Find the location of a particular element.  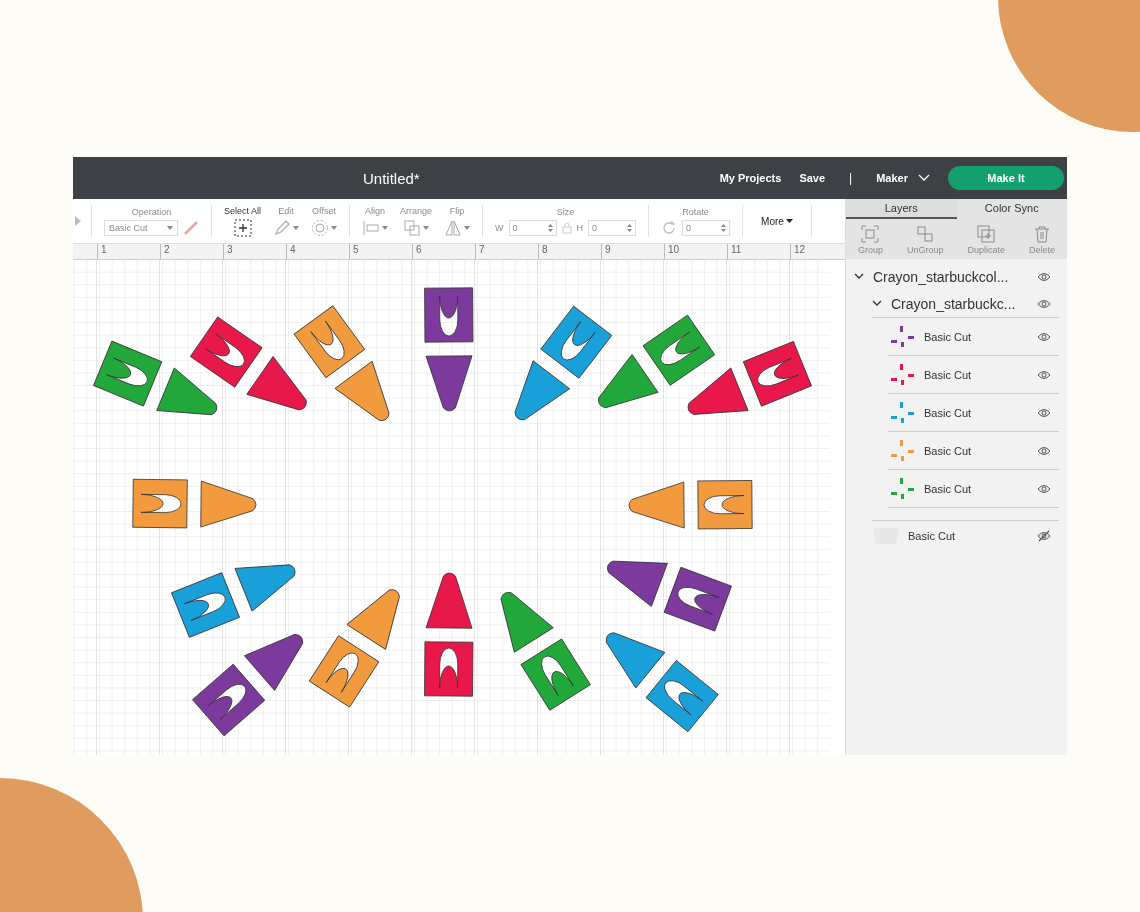

align-icon is located at coordinates (371, 227).